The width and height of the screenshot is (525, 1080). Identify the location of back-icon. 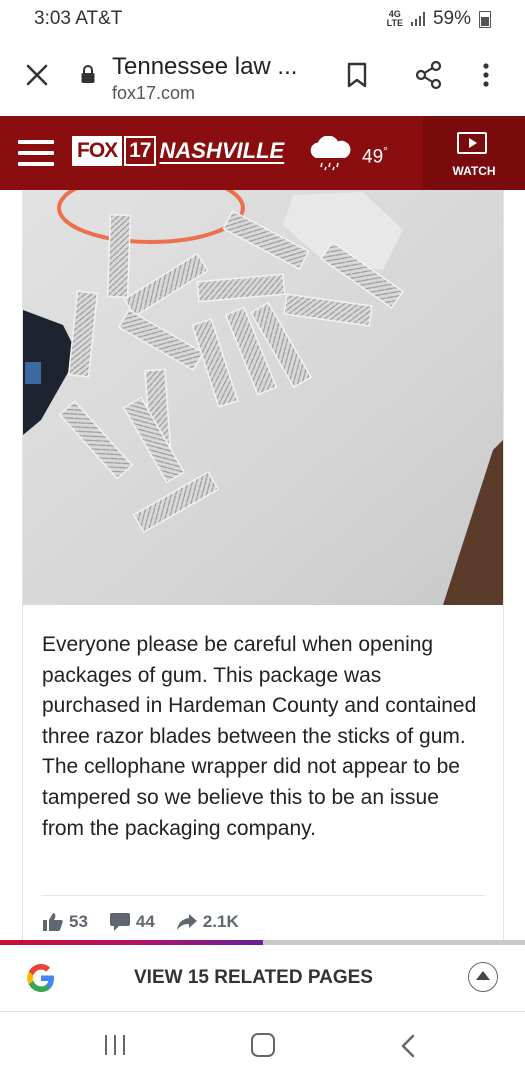
(408, 1046).